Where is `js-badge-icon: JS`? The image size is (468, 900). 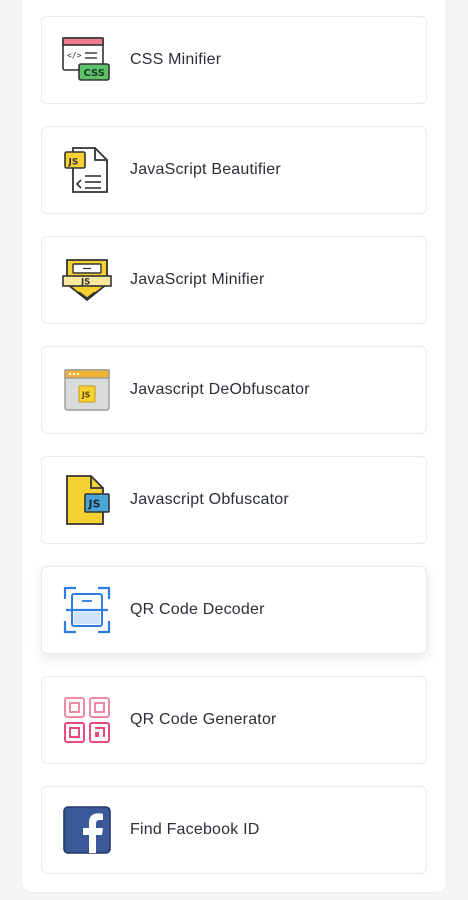
js-badge-icon: JS is located at coordinates (87, 280).